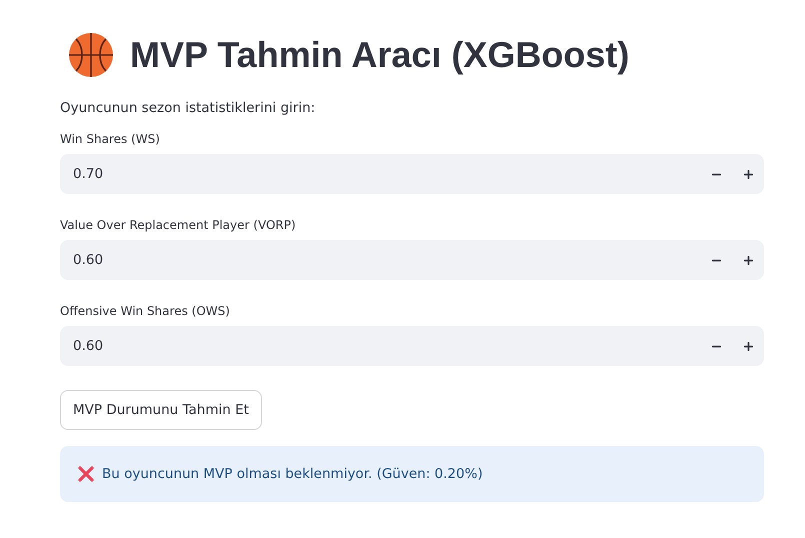 Image resolution: width=805 pixels, height=538 pixels. I want to click on field-label: Offensive Win Shares (OWS), so click(145, 311).